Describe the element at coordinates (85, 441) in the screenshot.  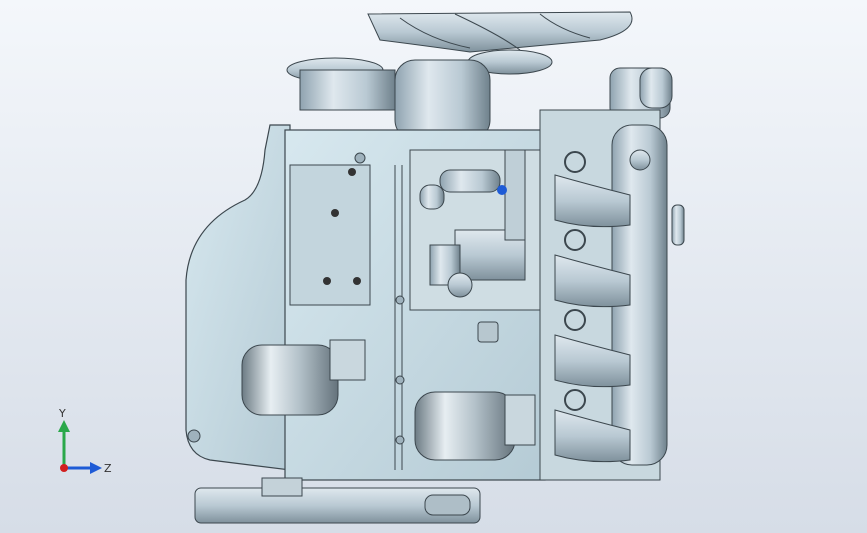
I see `orientation-triad: Y Z` at that location.